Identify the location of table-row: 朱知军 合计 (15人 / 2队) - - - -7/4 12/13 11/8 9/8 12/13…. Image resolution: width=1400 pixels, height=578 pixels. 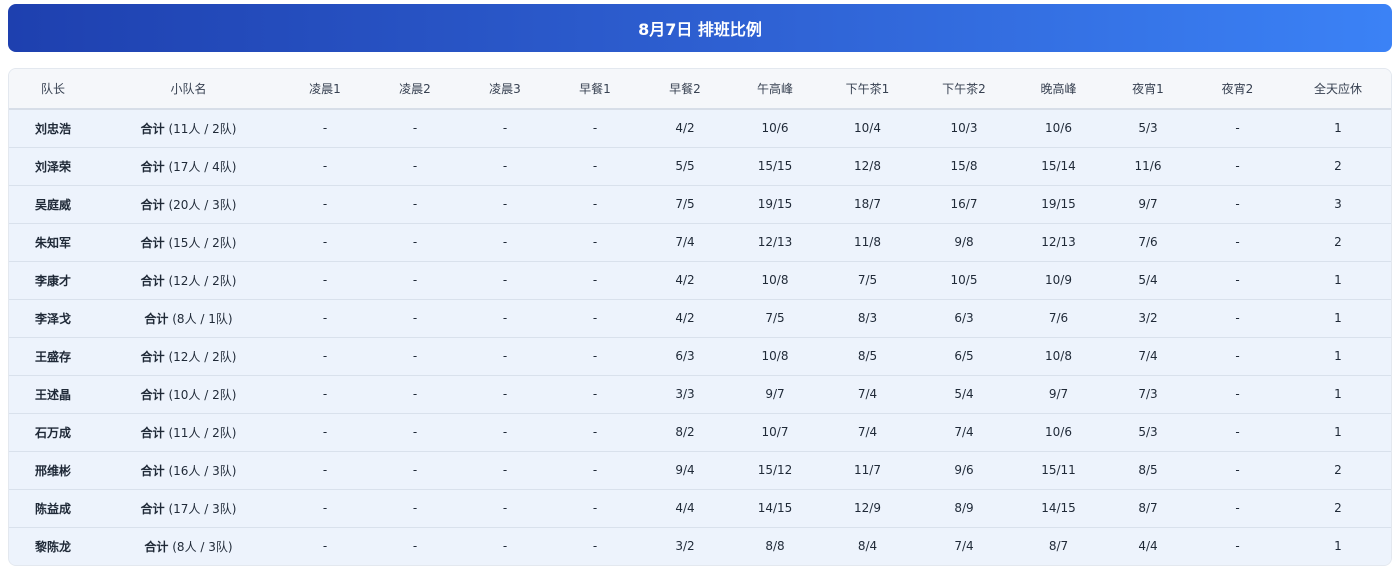
(700, 242).